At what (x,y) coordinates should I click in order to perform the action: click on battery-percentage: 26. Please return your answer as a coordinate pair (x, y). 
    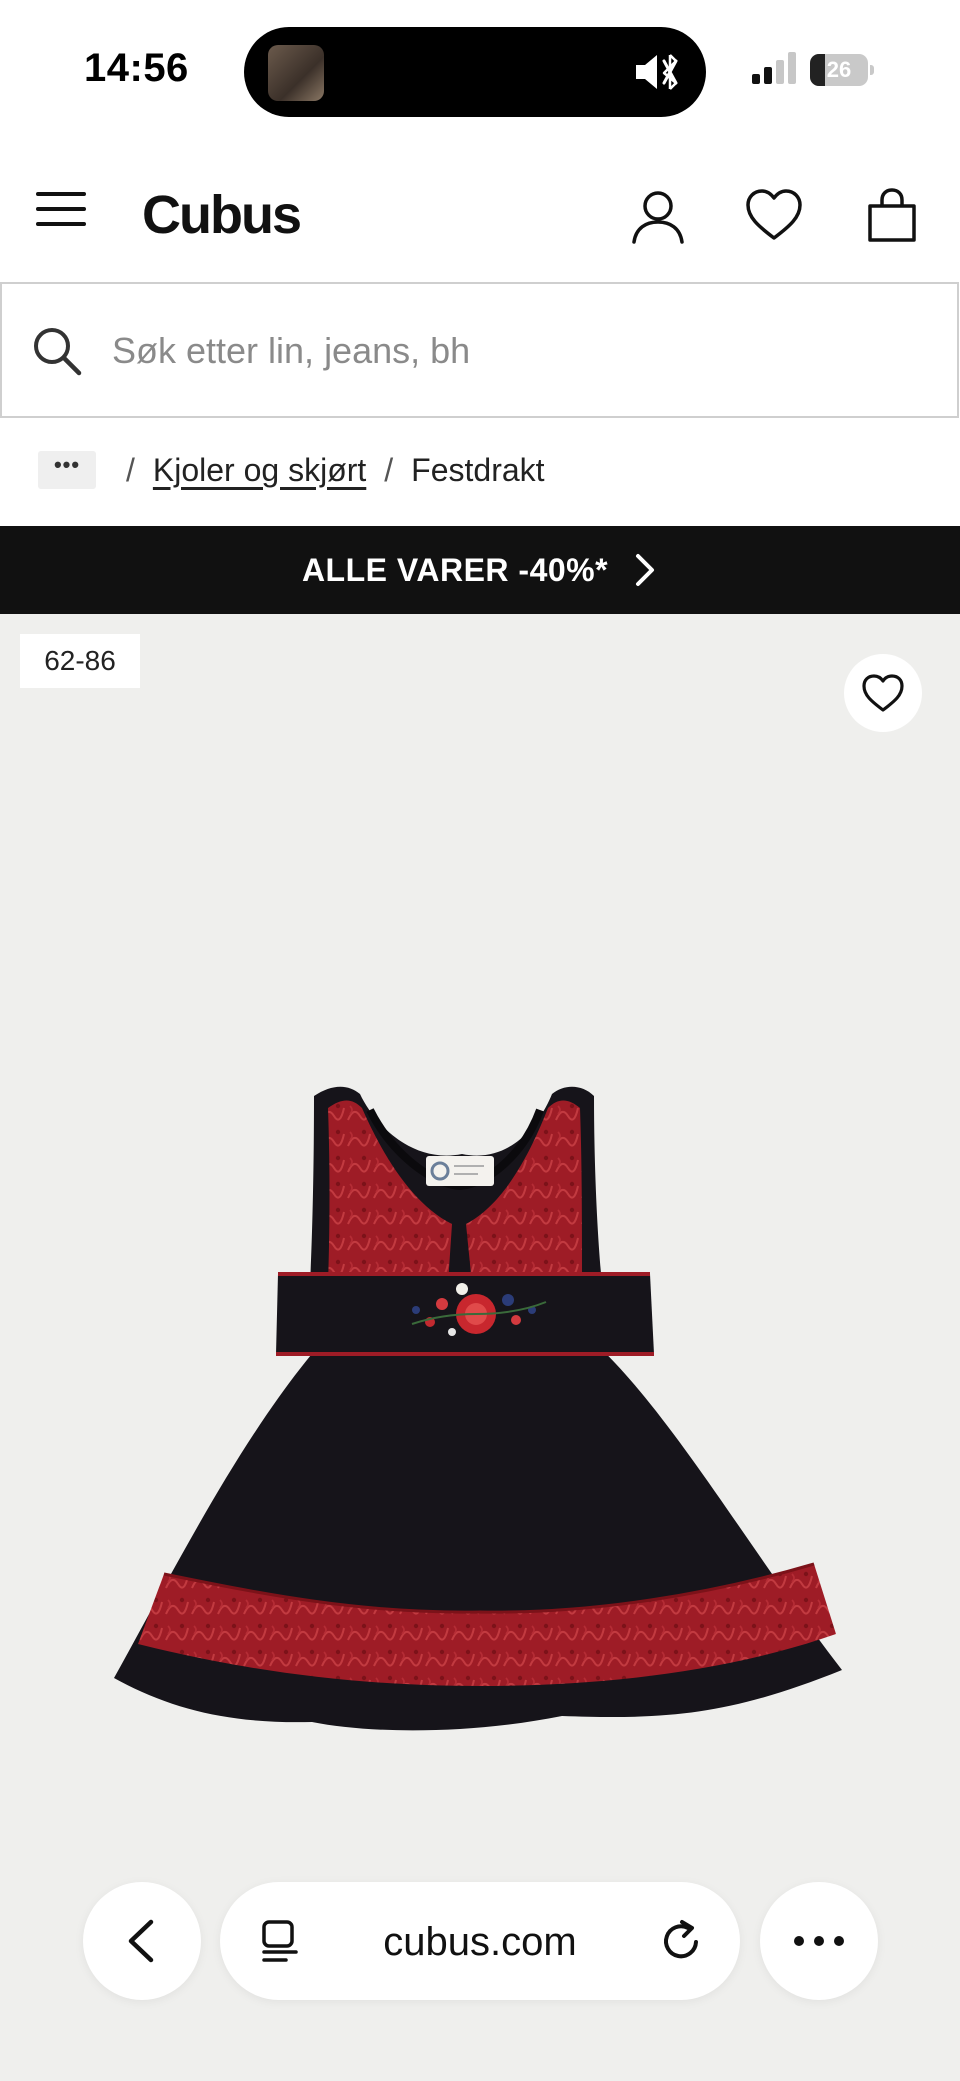
    Looking at the image, I should click on (839, 69).